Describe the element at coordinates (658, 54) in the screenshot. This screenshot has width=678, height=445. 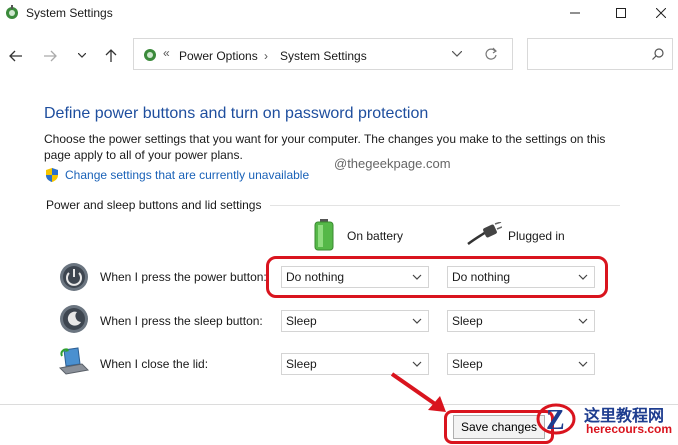
I see `search-icon` at that location.